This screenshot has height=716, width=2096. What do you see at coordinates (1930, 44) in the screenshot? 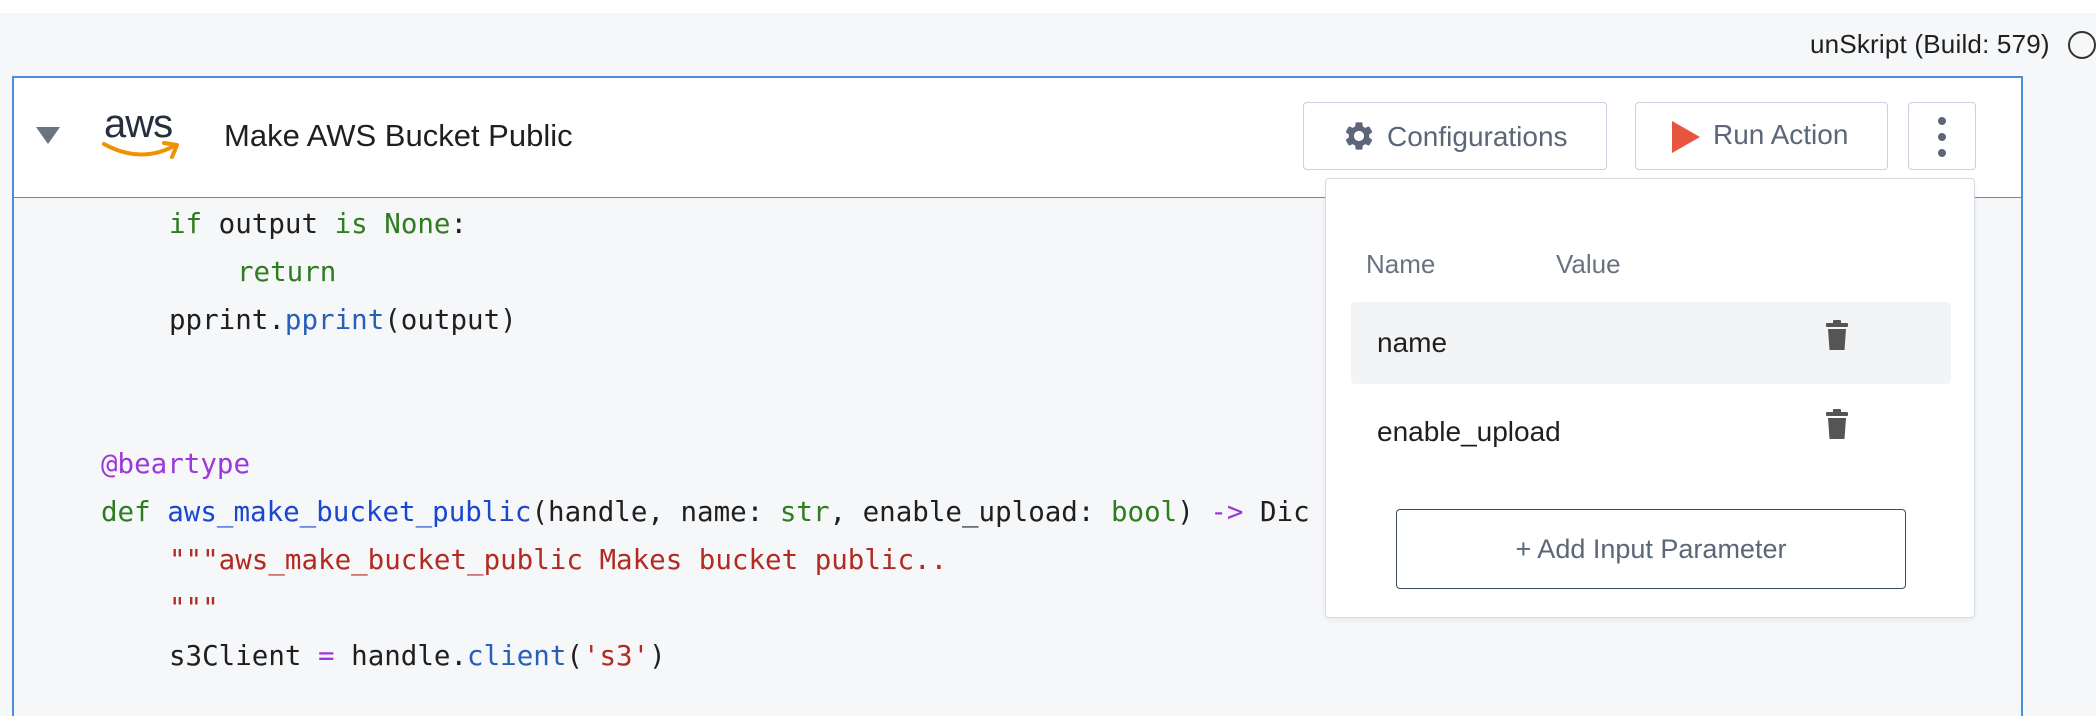
I see `build-label: unSkript (Build: 579)` at bounding box center [1930, 44].